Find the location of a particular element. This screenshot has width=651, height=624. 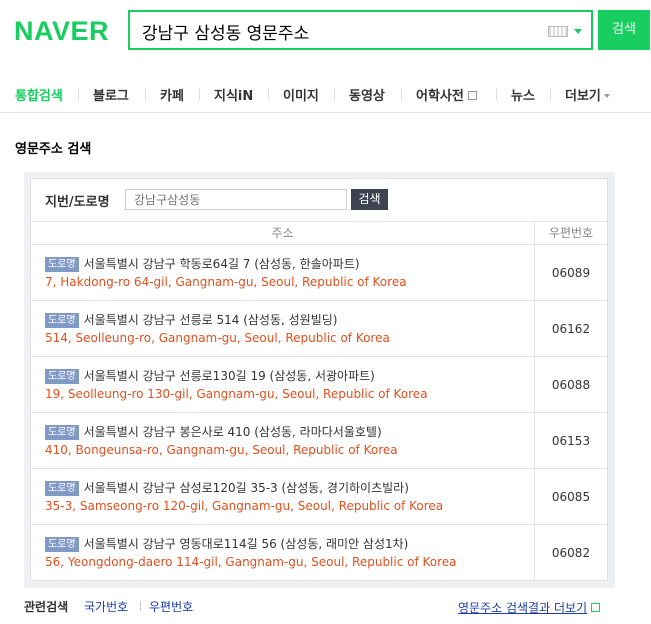

korean-address-text: 서울특별시 강남구 봉은사로 410 (삼성동, 라마다서울호텔) is located at coordinates (232, 432).